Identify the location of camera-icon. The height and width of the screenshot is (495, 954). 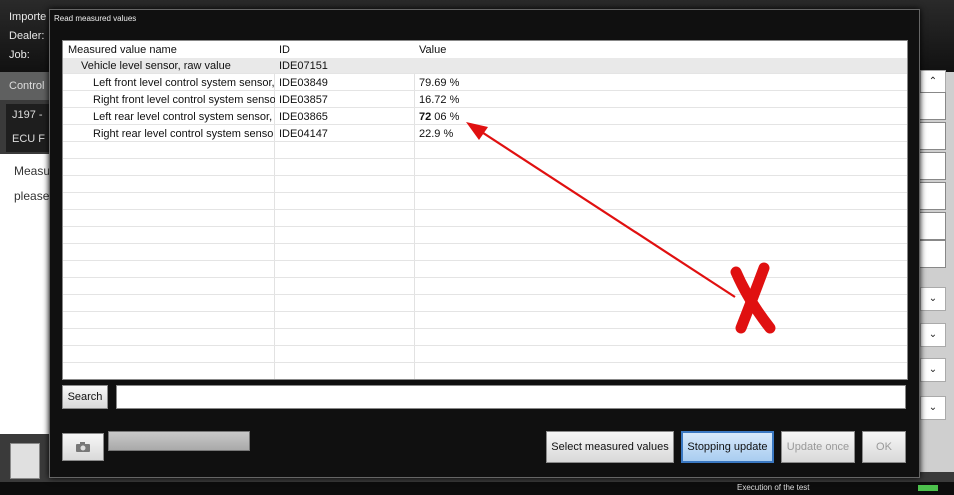
(83, 447).